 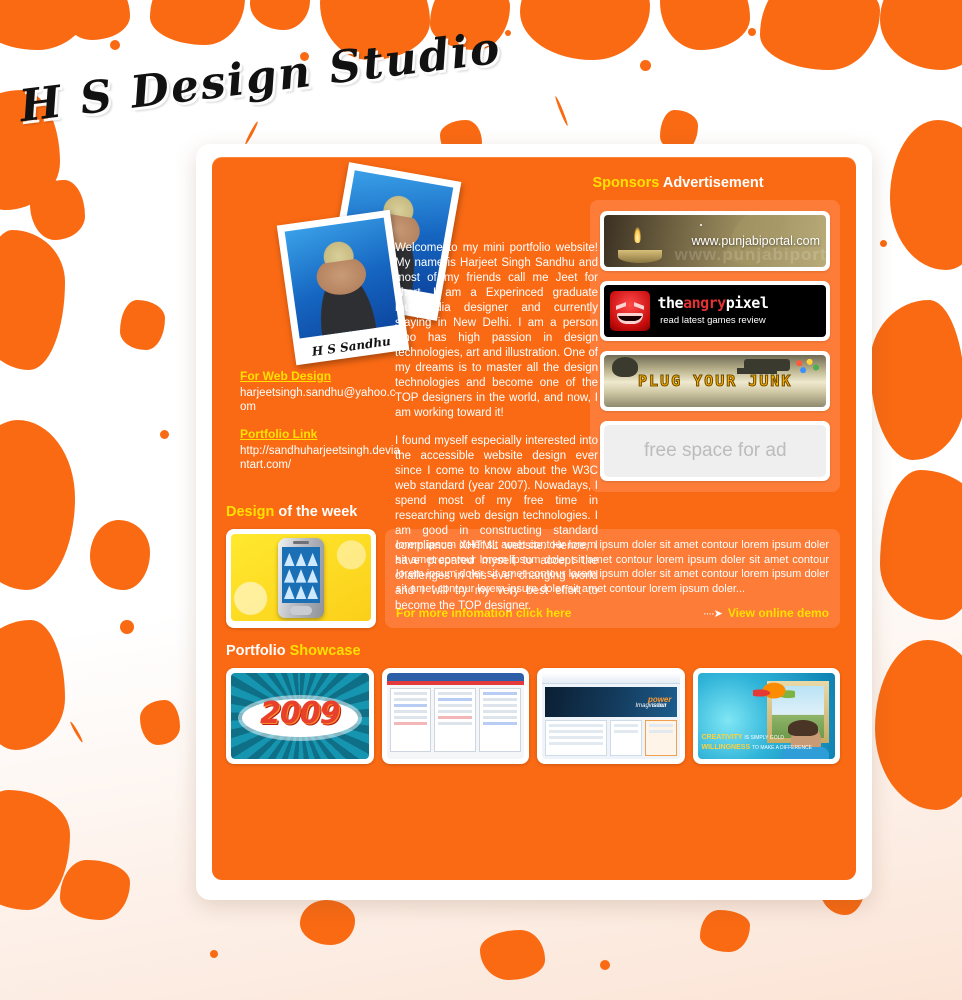 I want to click on caption-willingness: WILLINGNESS, so click(x=726, y=747).